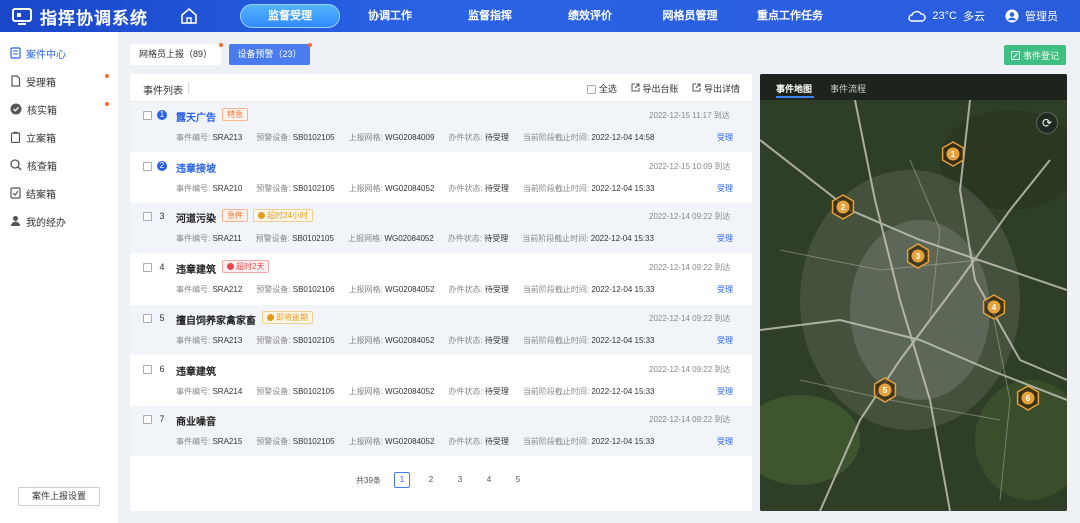 This screenshot has height=523, width=1080. I want to click on weather-temp: 23°C, so click(944, 16).